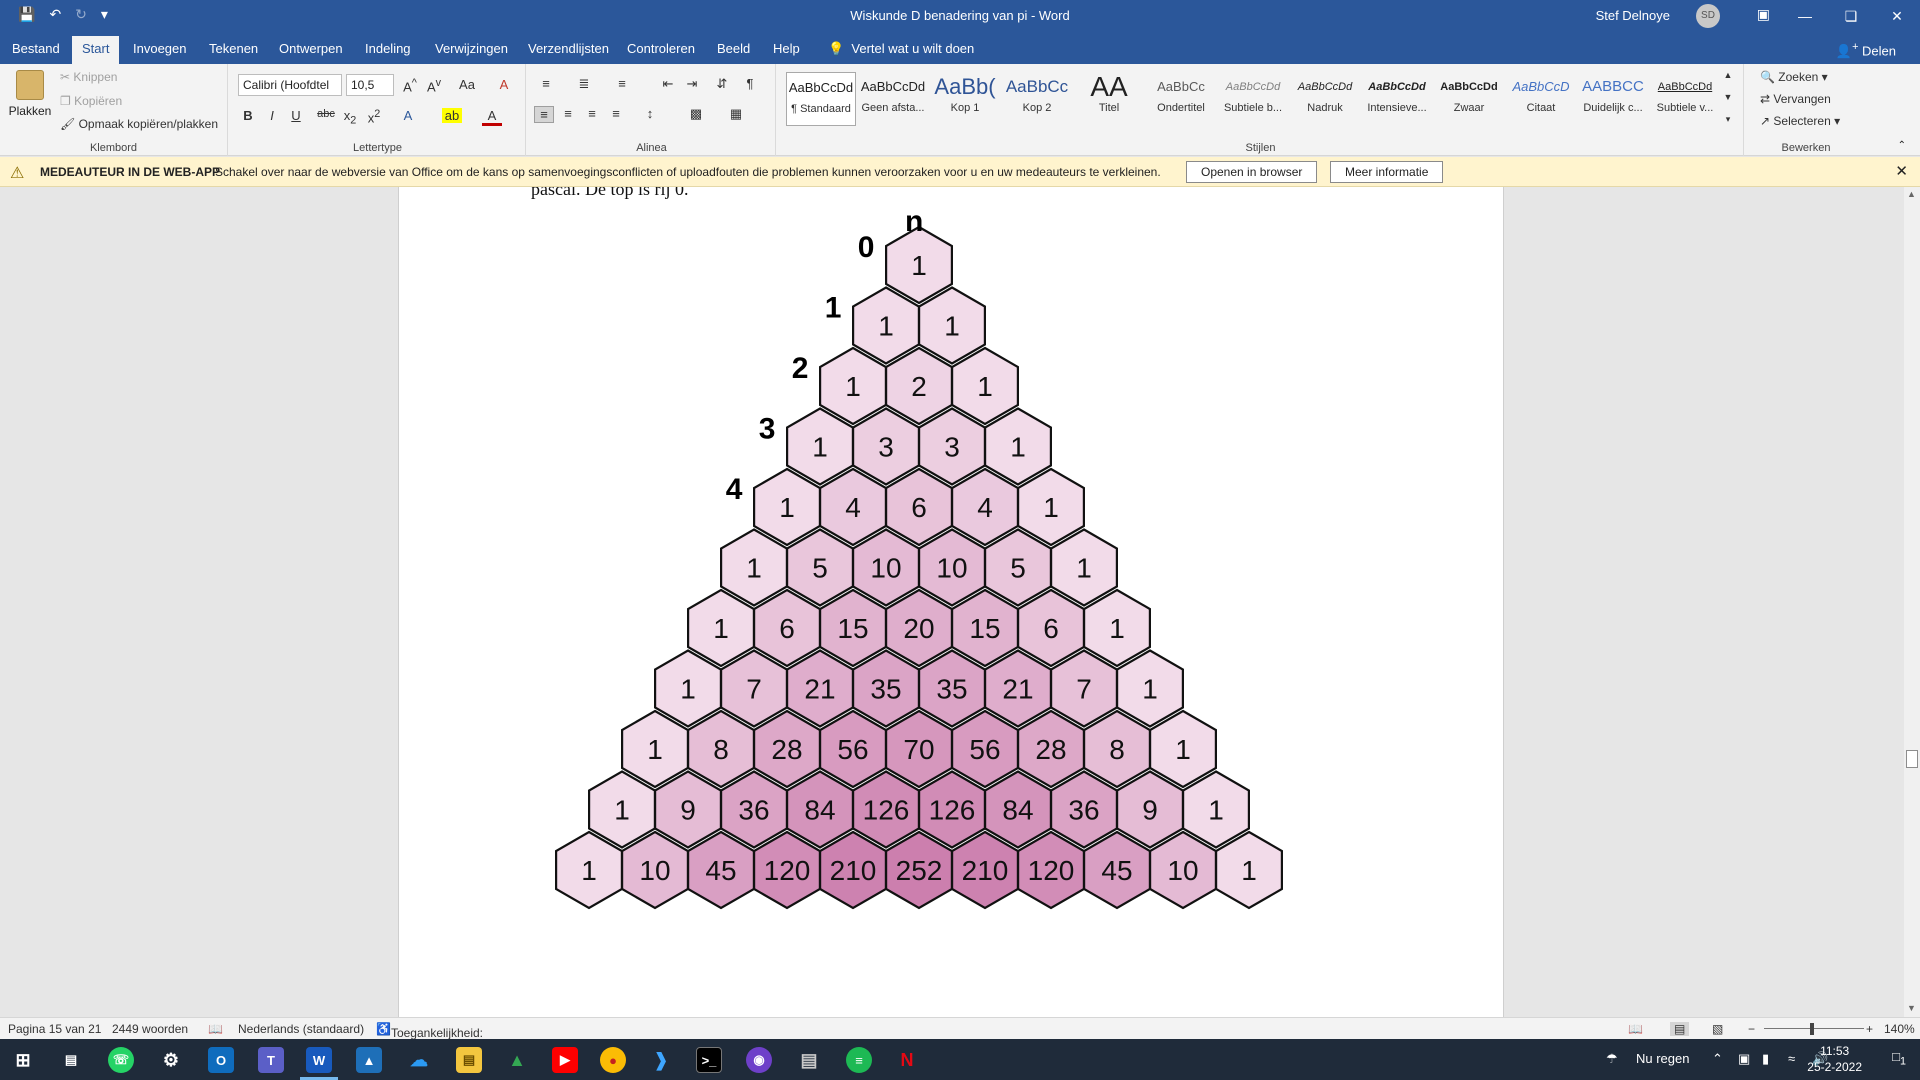  Describe the element at coordinates (419, 1060) in the screenshot. I see `onedrive-icon: ☁` at that location.